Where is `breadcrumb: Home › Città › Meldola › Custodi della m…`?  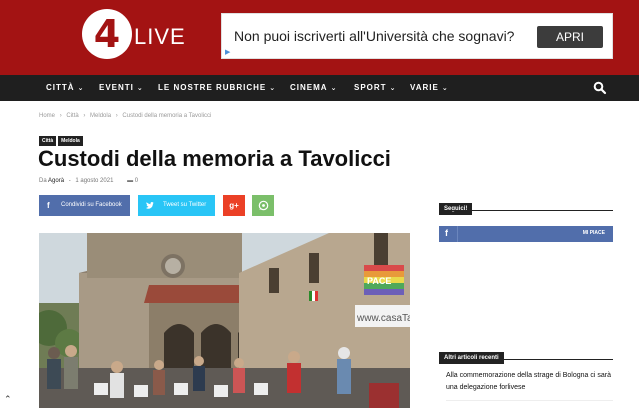 breadcrumb: Home › Città › Meldola › Custodi della m… is located at coordinates (126, 116).